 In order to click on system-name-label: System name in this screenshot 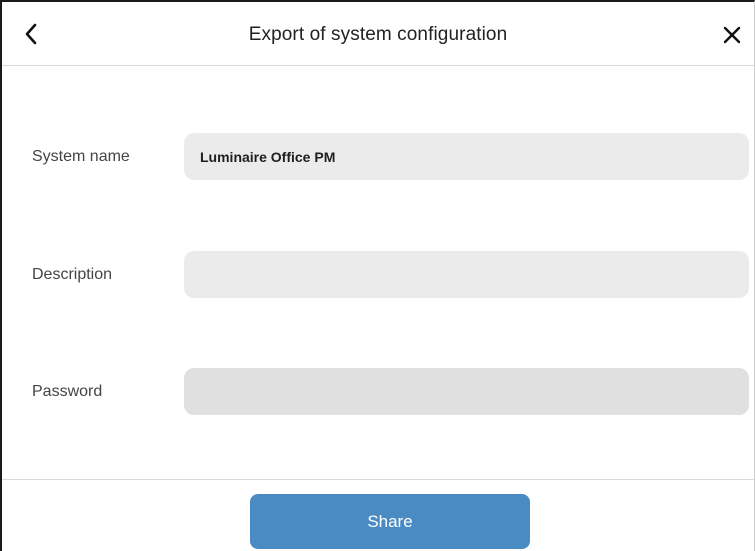, I will do `click(81, 156)`.